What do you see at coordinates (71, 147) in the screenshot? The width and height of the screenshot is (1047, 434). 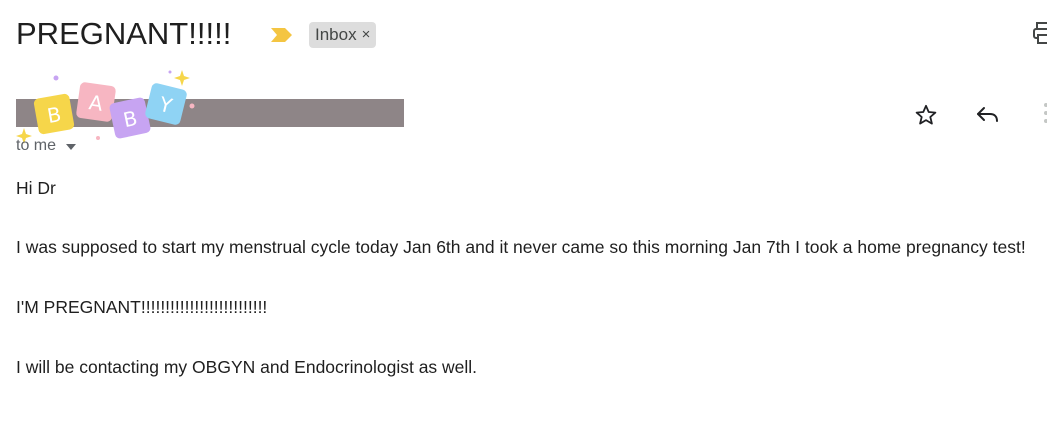 I see `chevron-down-icon` at bounding box center [71, 147].